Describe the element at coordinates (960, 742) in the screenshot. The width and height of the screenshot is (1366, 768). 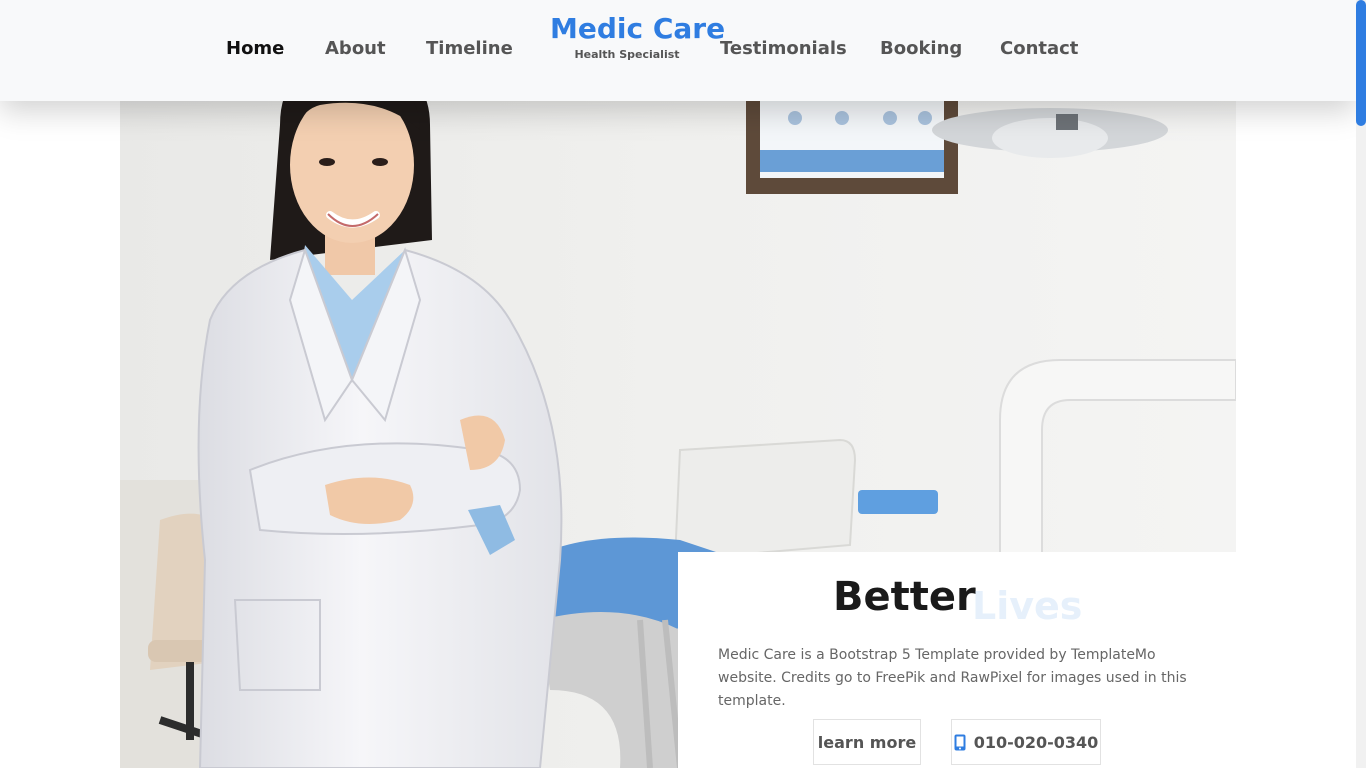
I see `phone-icon` at that location.